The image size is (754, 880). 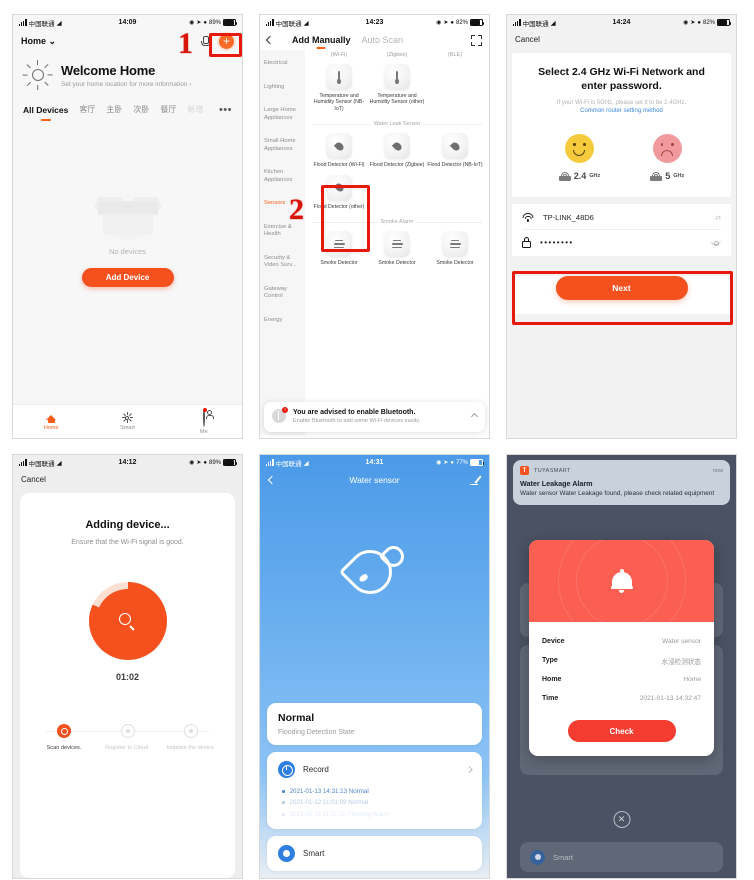 I want to click on flood-detector-row-2: Flood Detector (other), so click(x=397, y=192).